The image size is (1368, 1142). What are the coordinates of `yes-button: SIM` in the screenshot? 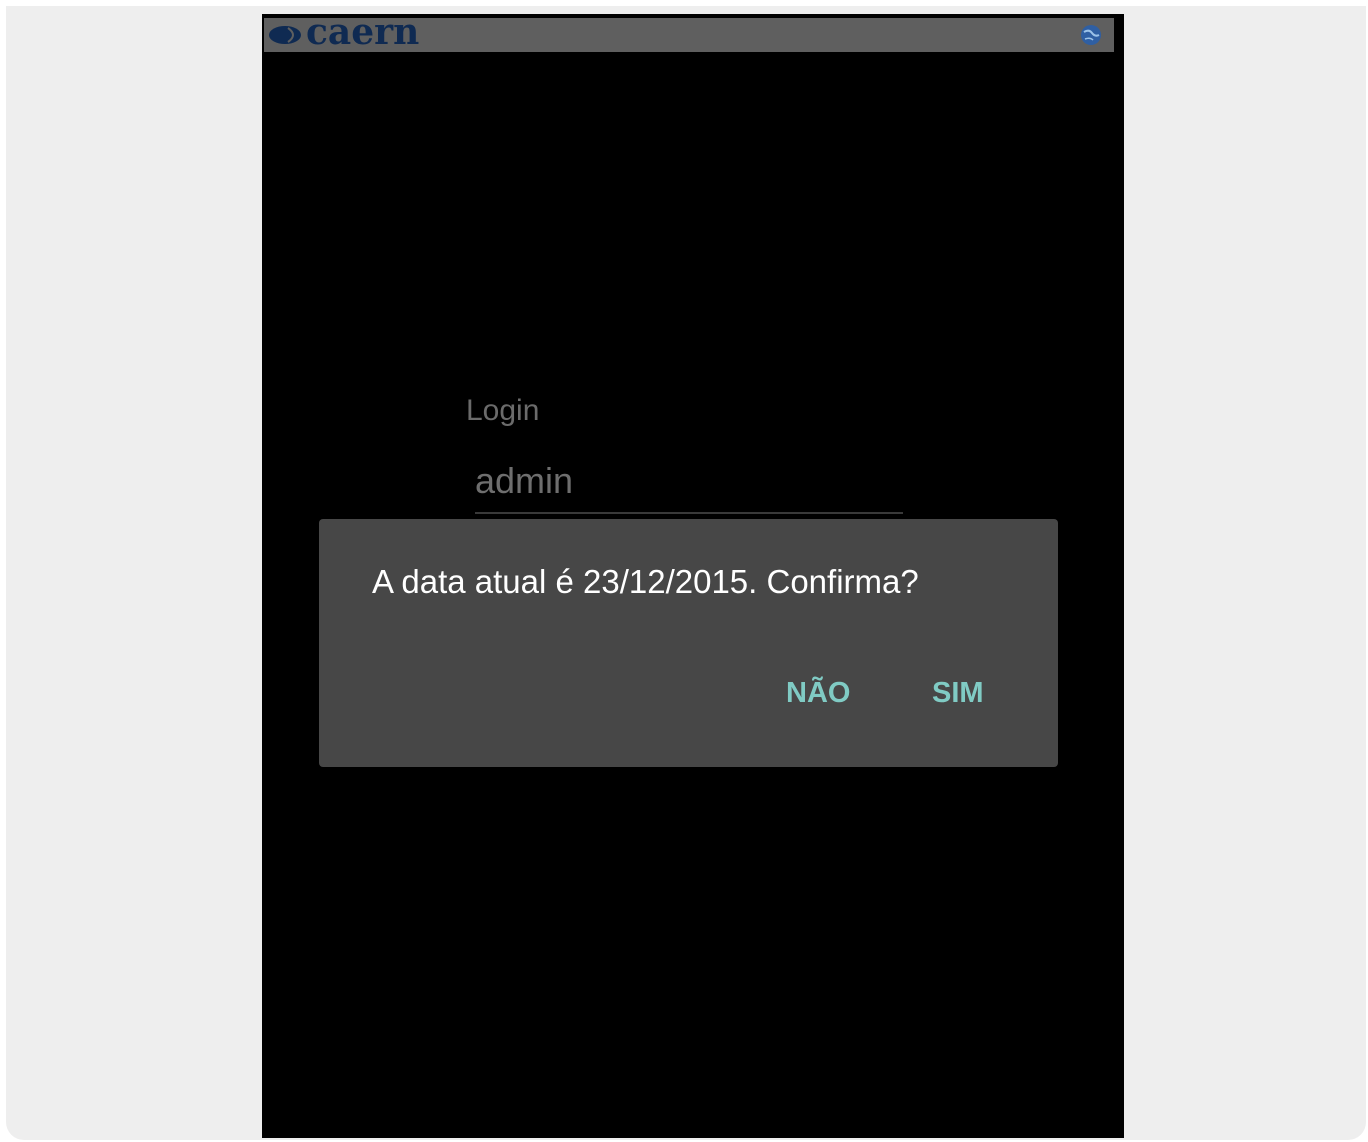 It's located at (958, 693).